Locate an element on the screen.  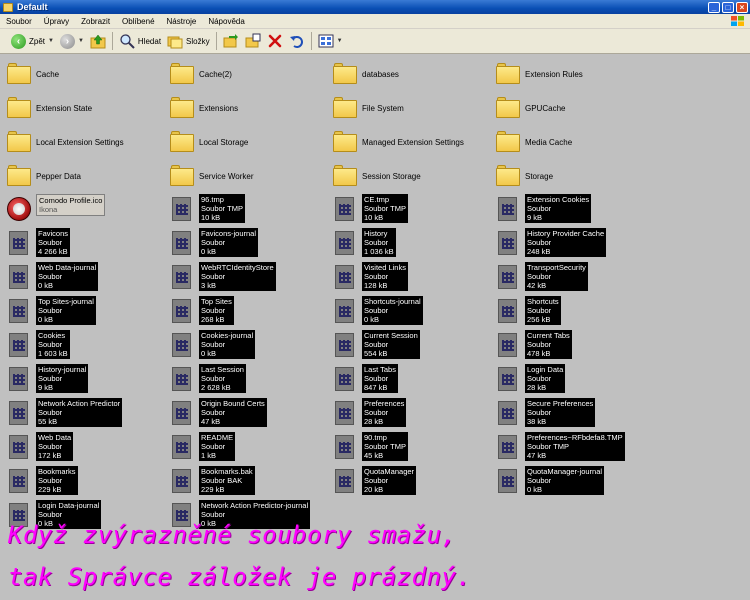
file-bookmarks-bak: Bookmarks.bak Soubor BAK 229 kB is located at coordinates (212, 480).